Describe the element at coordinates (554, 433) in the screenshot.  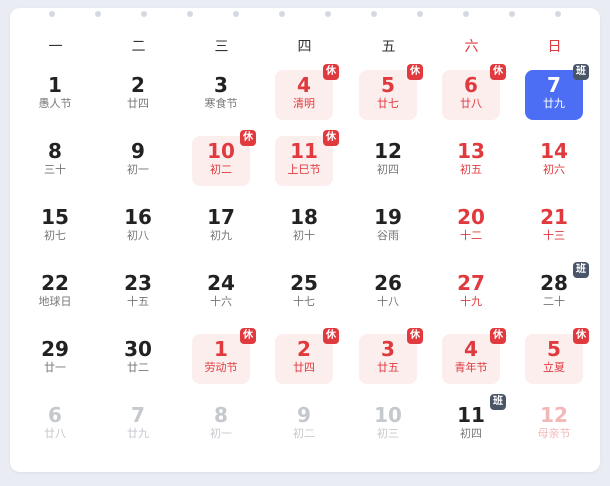
I see `lunar-date-label: 母亲节` at that location.